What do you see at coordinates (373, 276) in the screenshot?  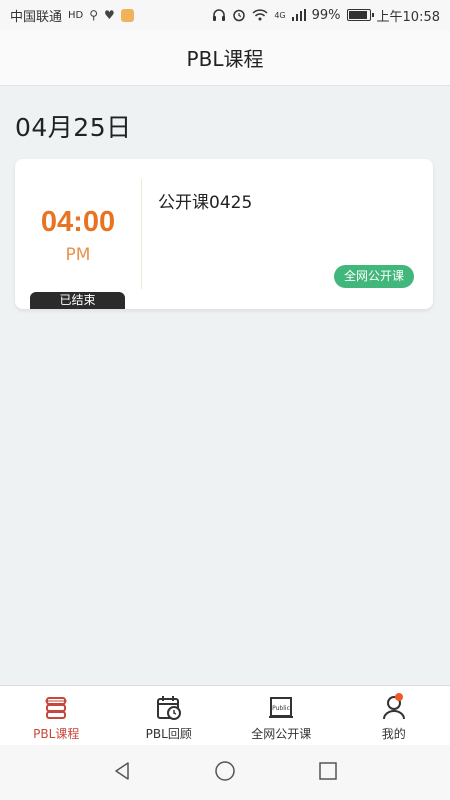 I see `public-course-tag: 全网公开课` at bounding box center [373, 276].